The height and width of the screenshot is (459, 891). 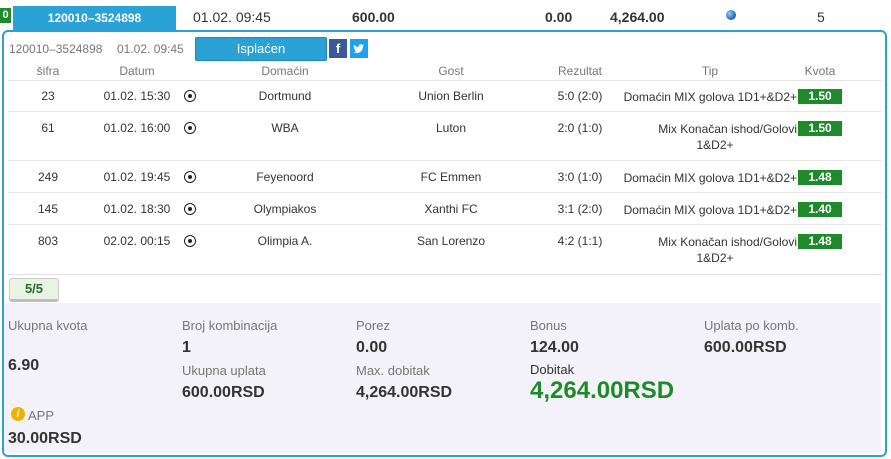 What do you see at coordinates (559, 17) in the screenshot?
I see `ticket-tax: 0.00` at bounding box center [559, 17].